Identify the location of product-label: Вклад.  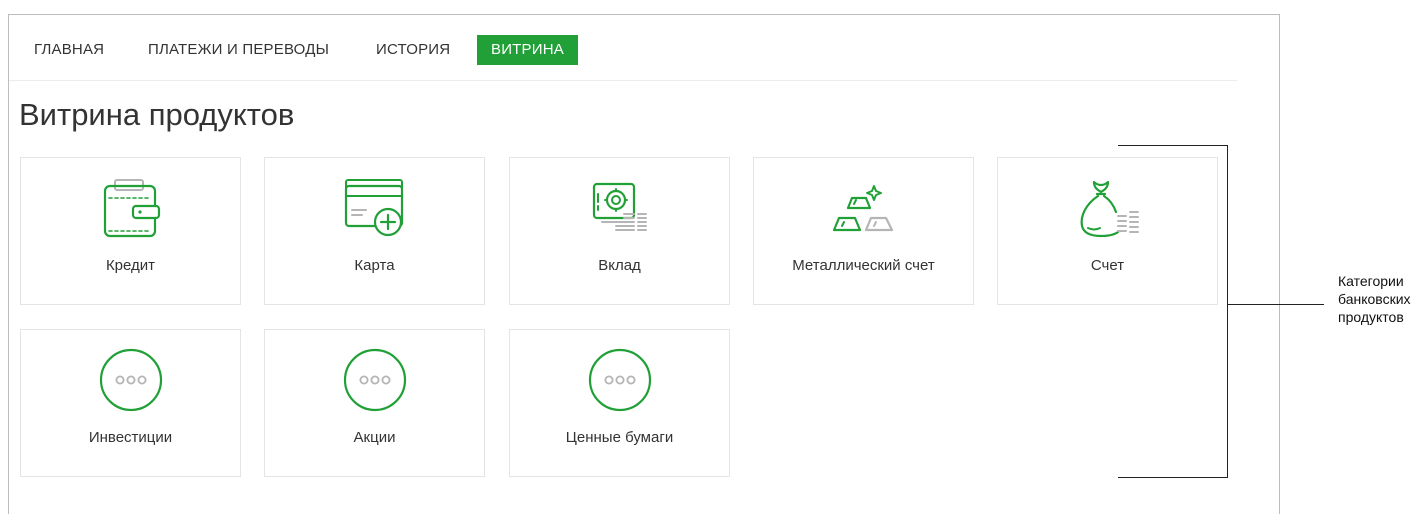
(619, 265).